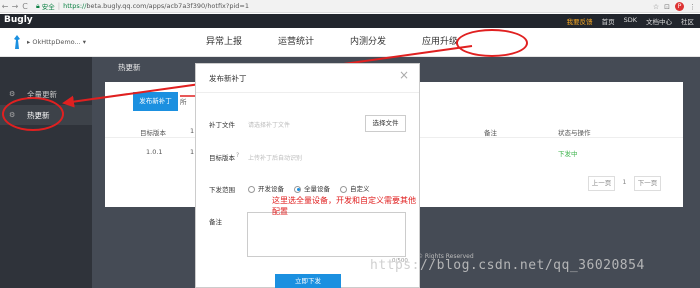 The width and height of the screenshot is (700, 288). I want to click on table-cell: 1, so click(192, 152).